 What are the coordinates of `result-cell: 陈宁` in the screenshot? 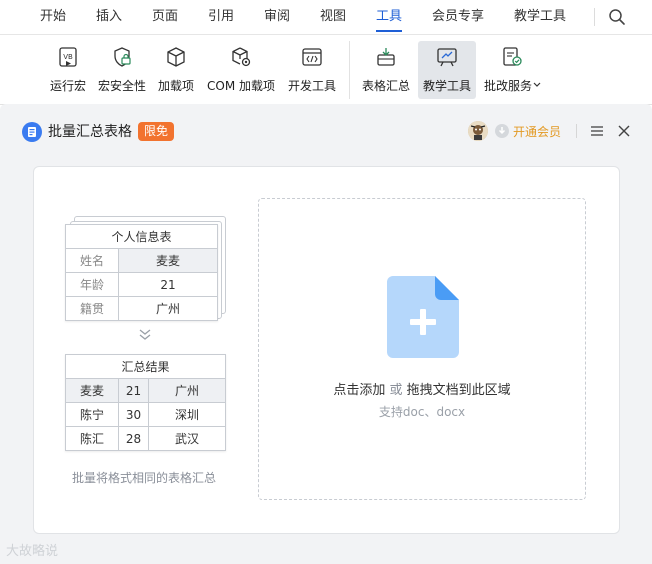 It's located at (92, 414).